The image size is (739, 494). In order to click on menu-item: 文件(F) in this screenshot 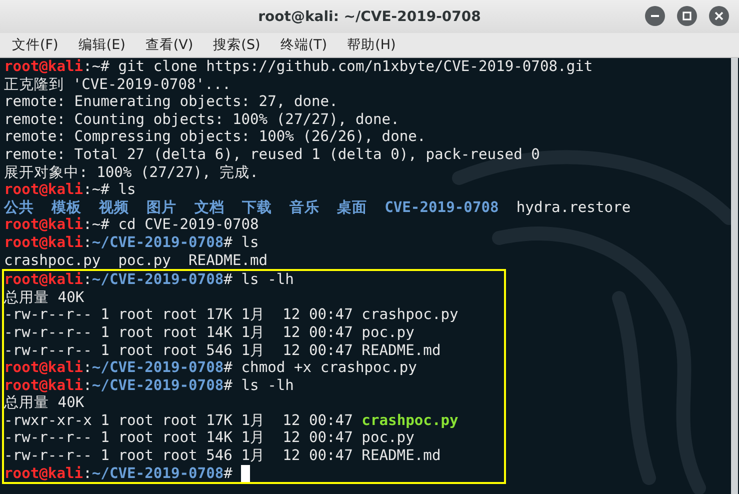, I will do `click(35, 45)`.